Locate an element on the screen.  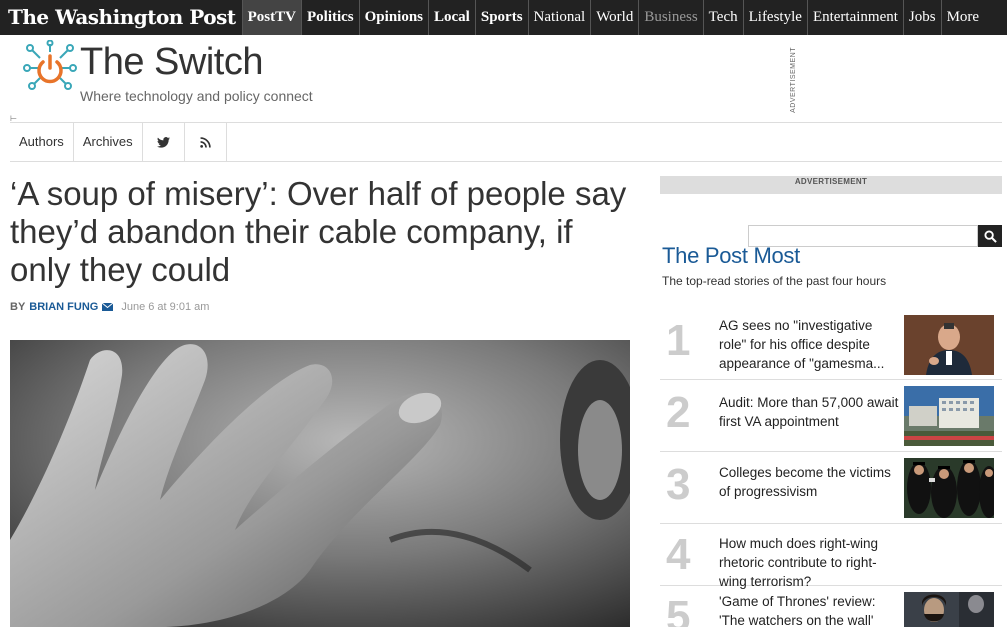
rank-number: 5 is located at coordinates (678, 609).